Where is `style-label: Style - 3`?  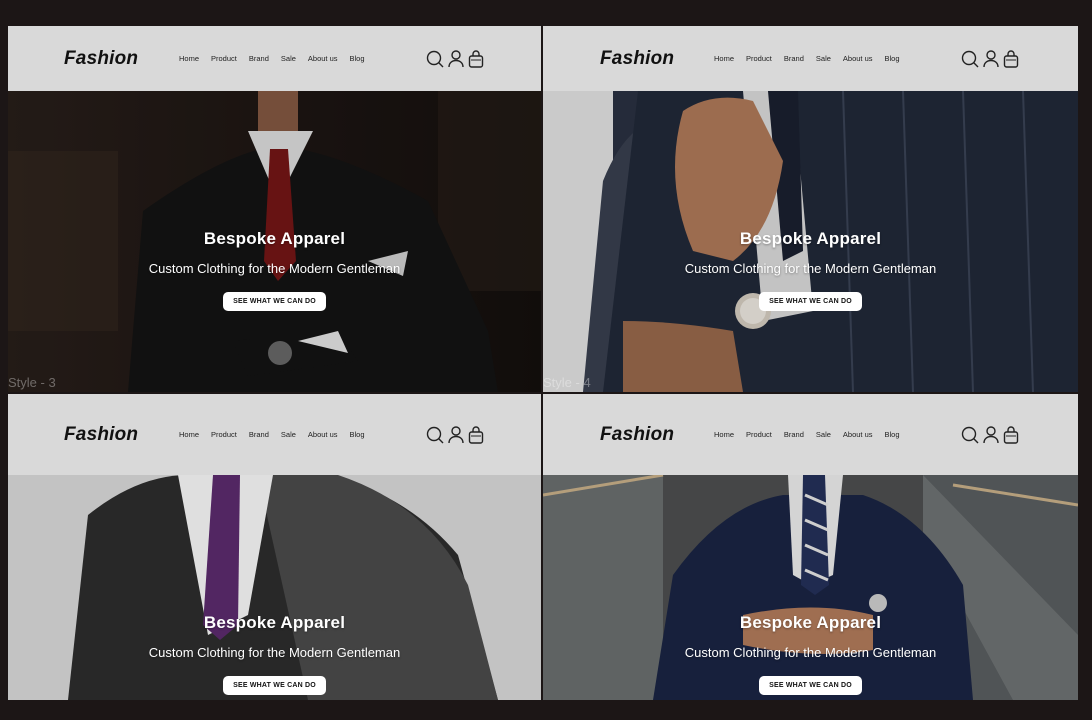
style-label: Style - 3 is located at coordinates (32, 382).